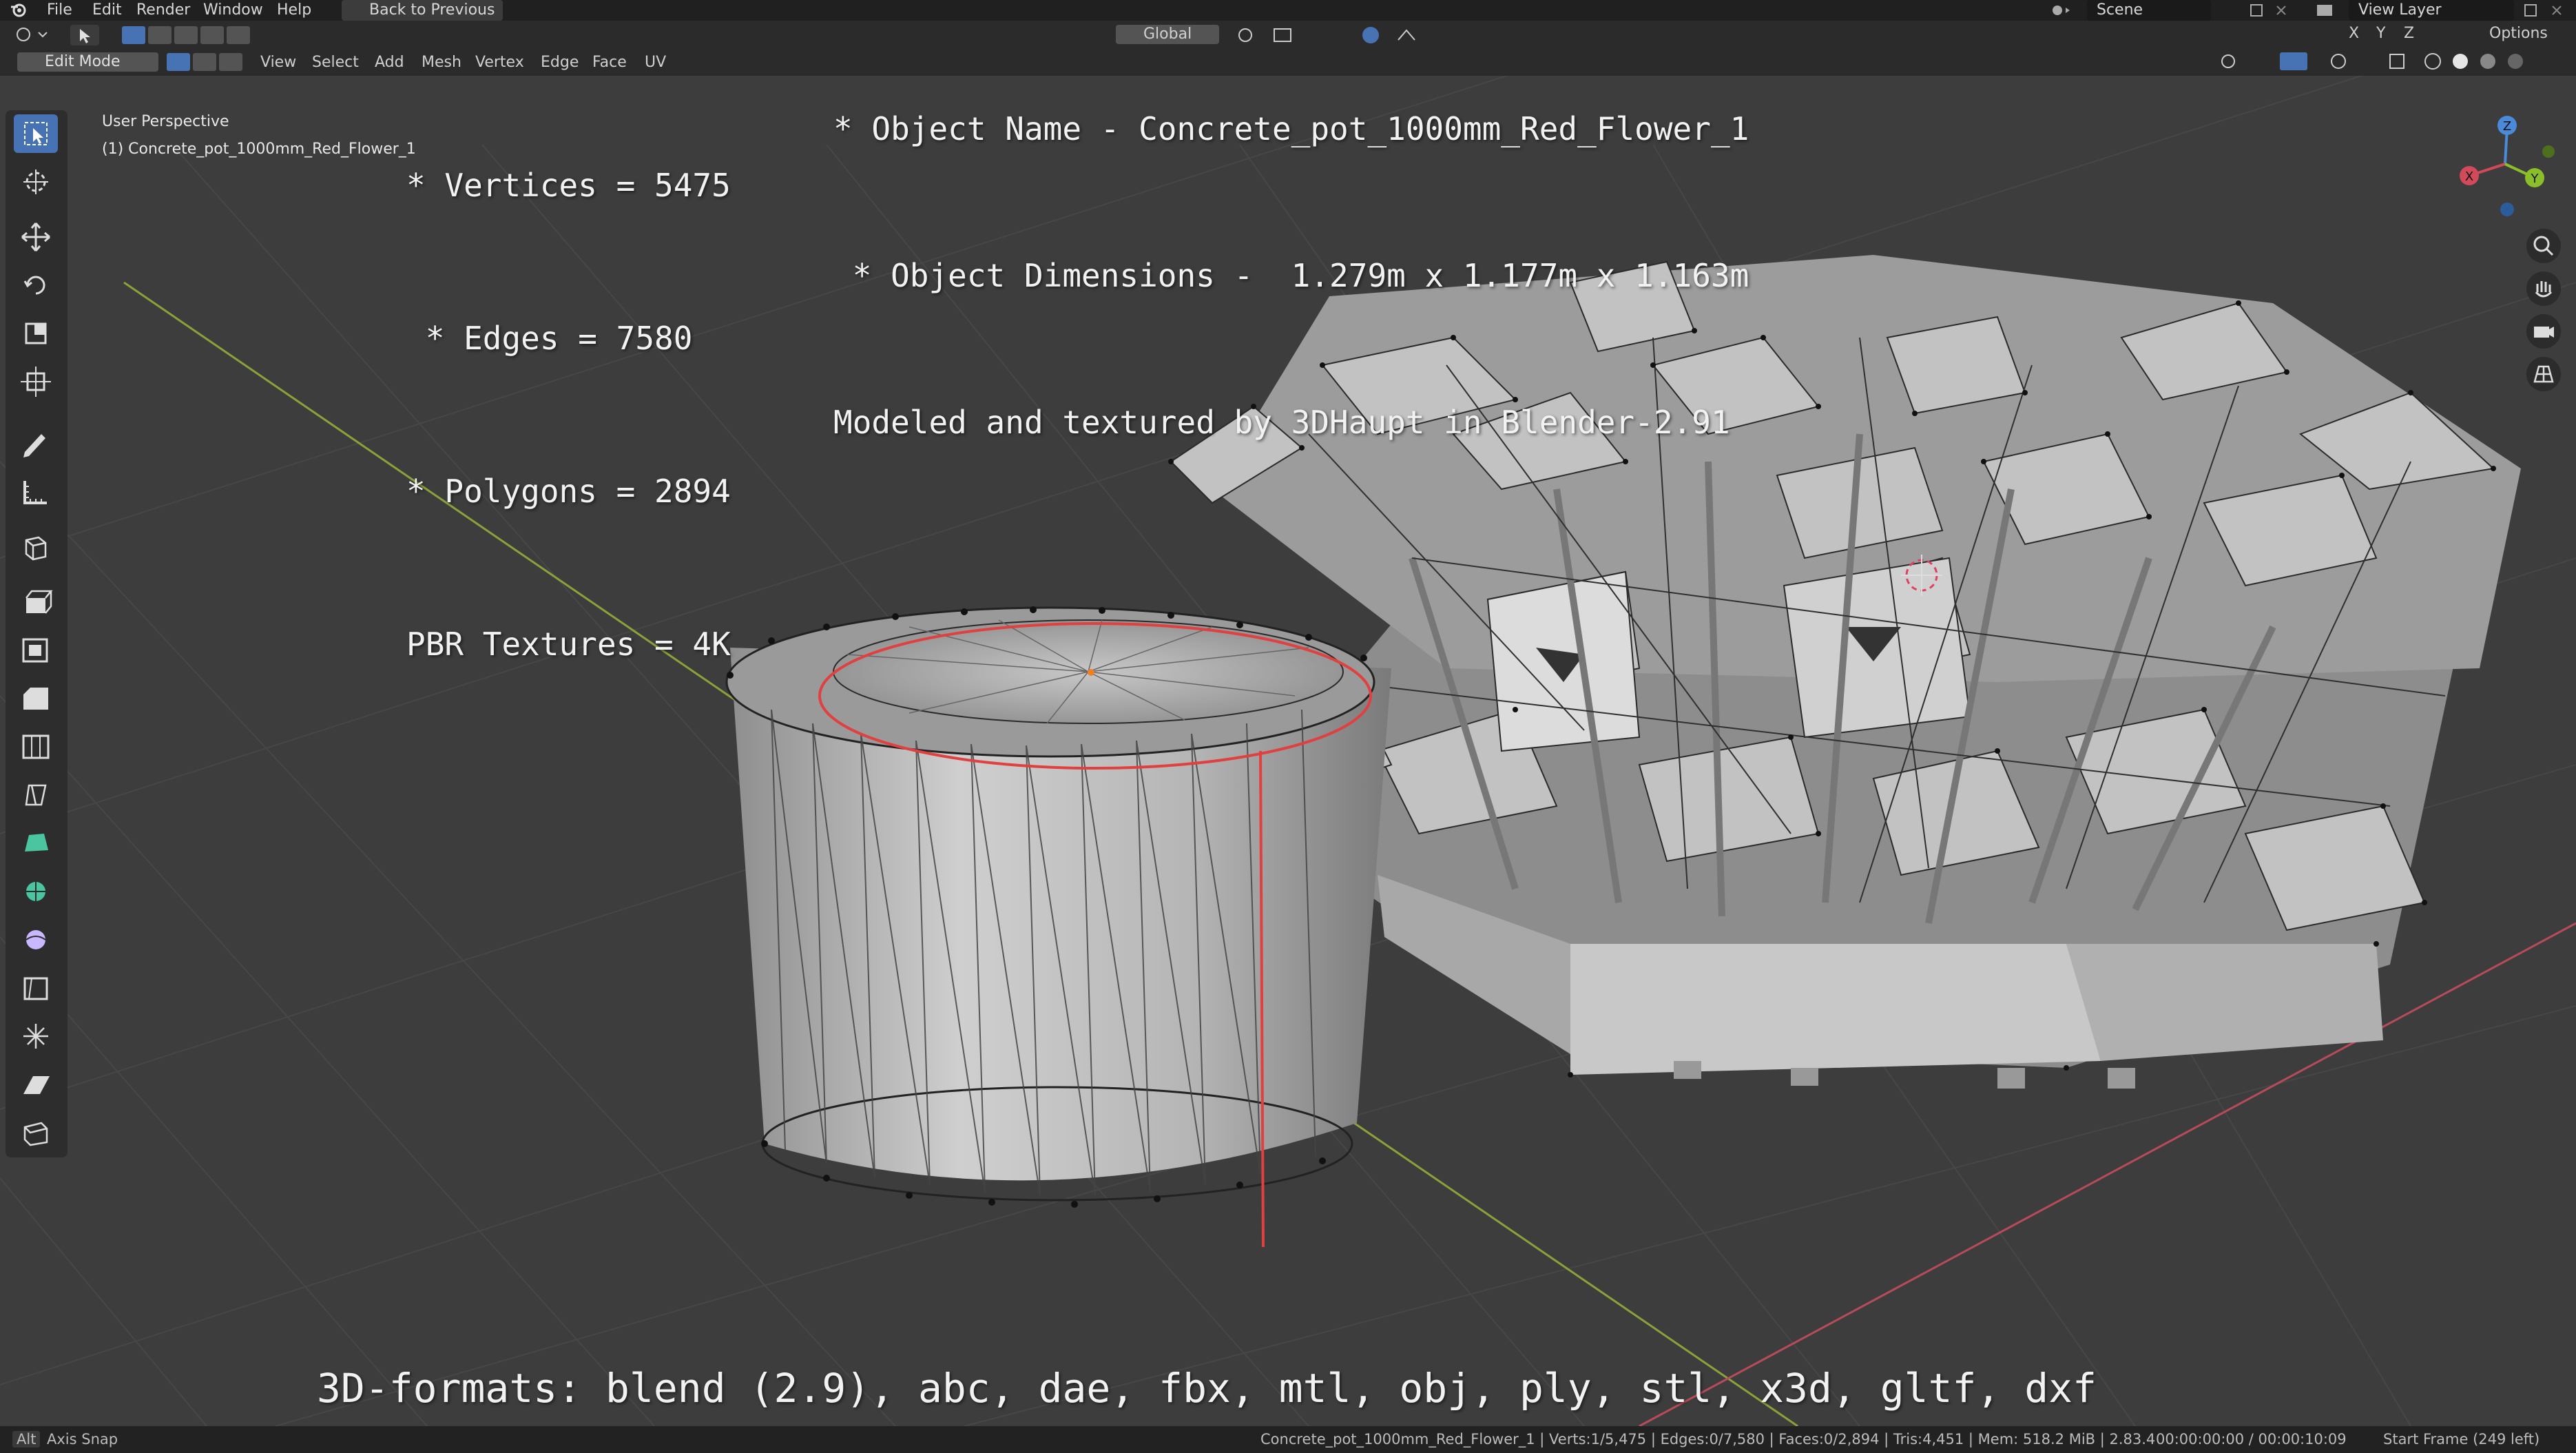  I want to click on gizmo-z-label: Z, so click(2507, 126).